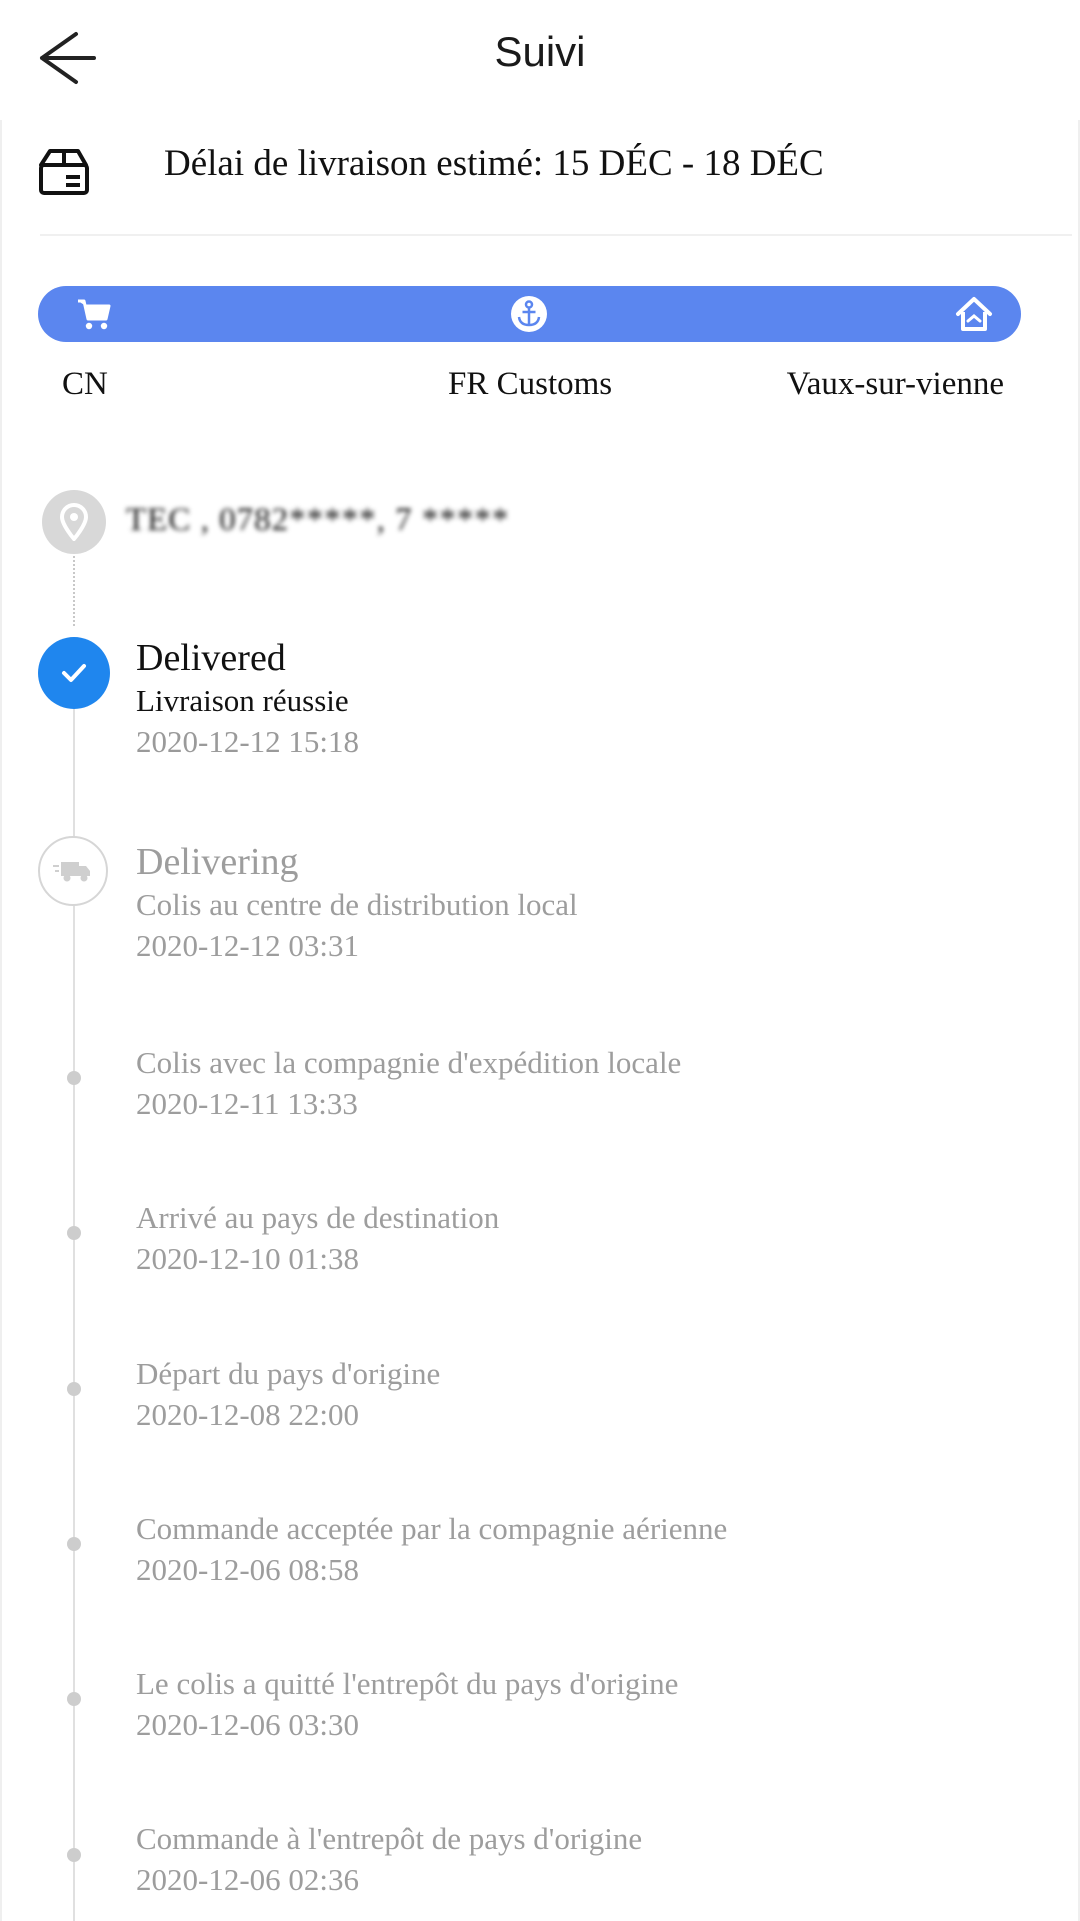 This screenshot has height=1921, width=1080. What do you see at coordinates (242, 700) in the screenshot?
I see `event-description: Livraison réussie` at bounding box center [242, 700].